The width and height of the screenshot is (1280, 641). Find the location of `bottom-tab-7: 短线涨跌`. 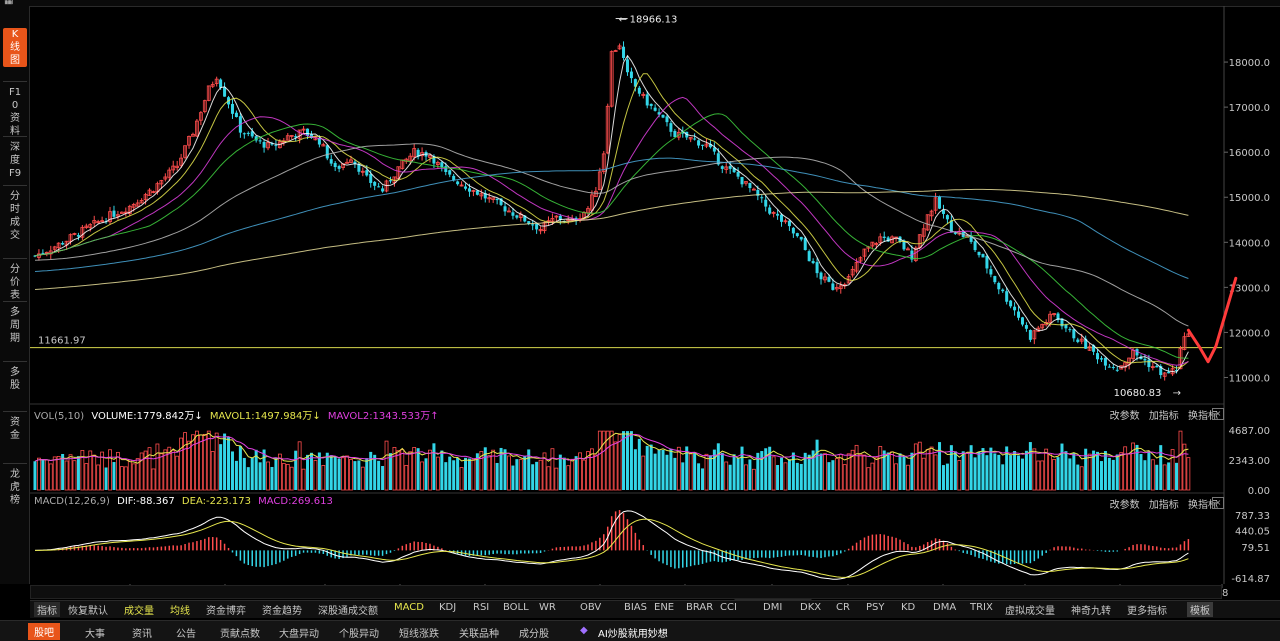

bottom-tab-7: 短线涨跌 is located at coordinates (419, 632).